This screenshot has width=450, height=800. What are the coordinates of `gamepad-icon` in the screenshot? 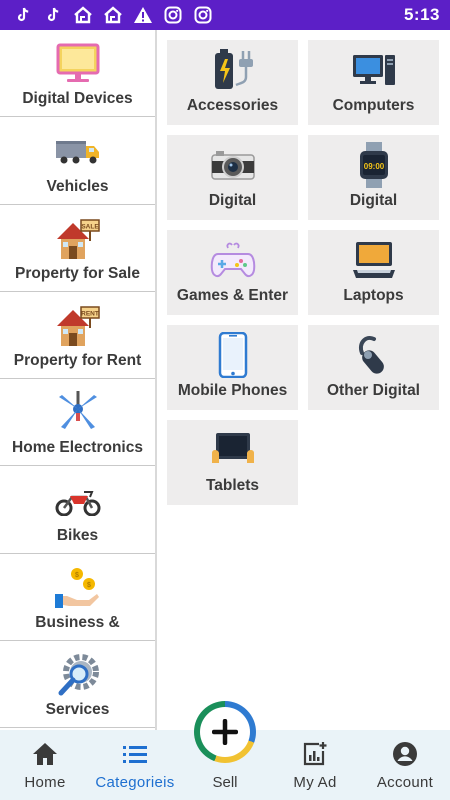 It's located at (233, 260).